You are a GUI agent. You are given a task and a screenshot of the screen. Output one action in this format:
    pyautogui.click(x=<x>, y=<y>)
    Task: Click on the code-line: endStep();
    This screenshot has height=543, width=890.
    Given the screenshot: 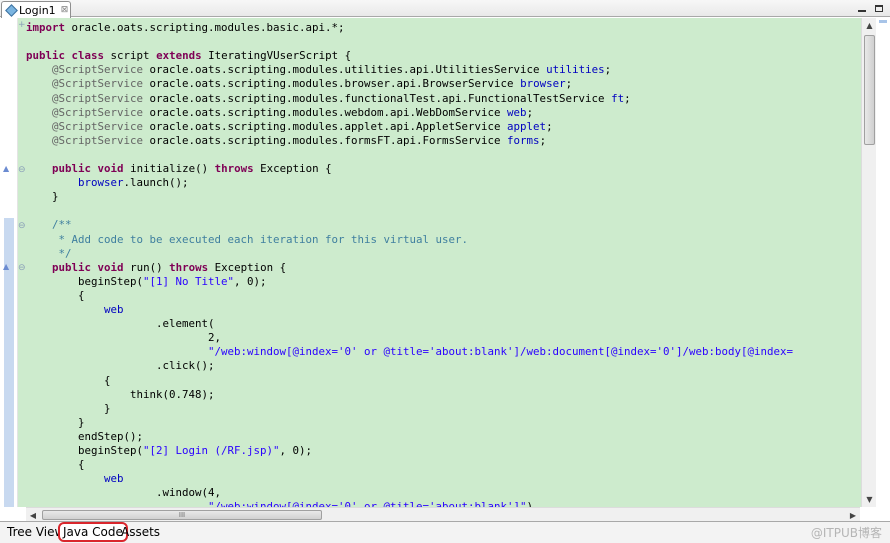 What is the action you would take?
    pyautogui.click(x=84, y=437)
    